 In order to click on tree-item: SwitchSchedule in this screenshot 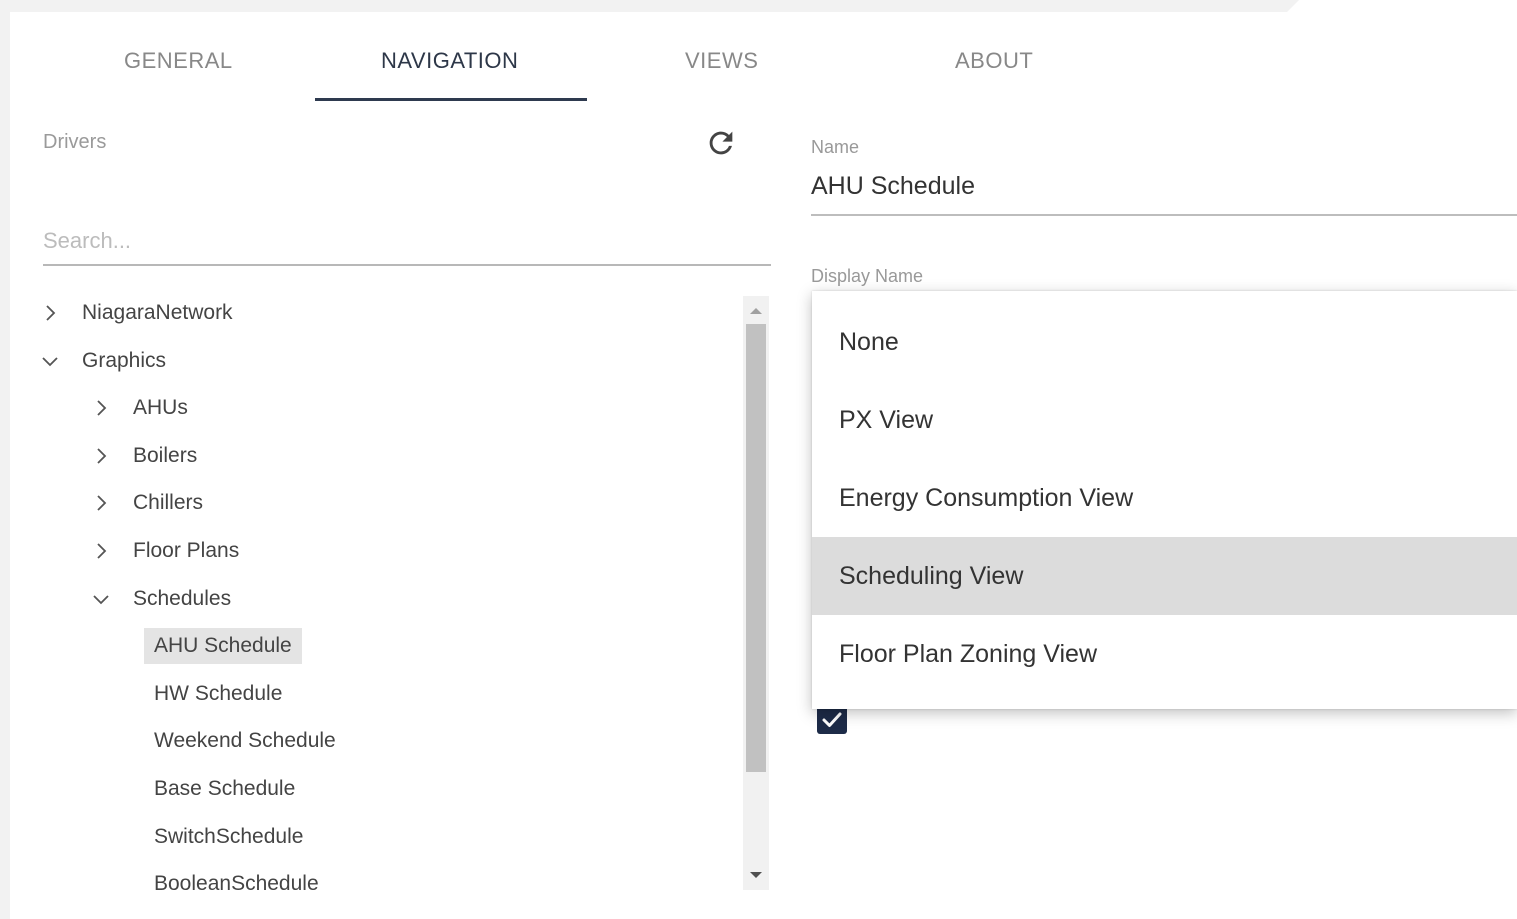, I will do `click(228, 837)`.